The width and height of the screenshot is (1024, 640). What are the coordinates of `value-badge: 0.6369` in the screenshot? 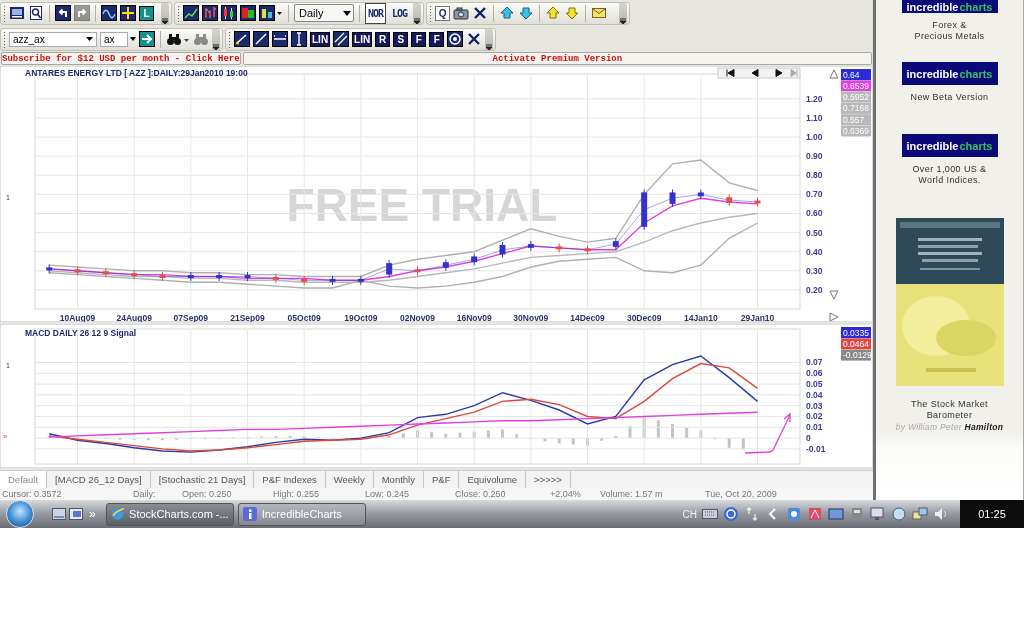 It's located at (856, 131).